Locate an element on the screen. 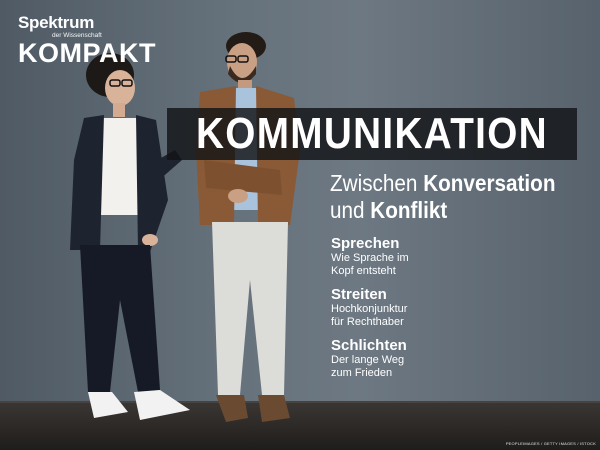 The image size is (600, 450). section-description: Wie Sprache im Kopf entsteht is located at coordinates (386, 265).